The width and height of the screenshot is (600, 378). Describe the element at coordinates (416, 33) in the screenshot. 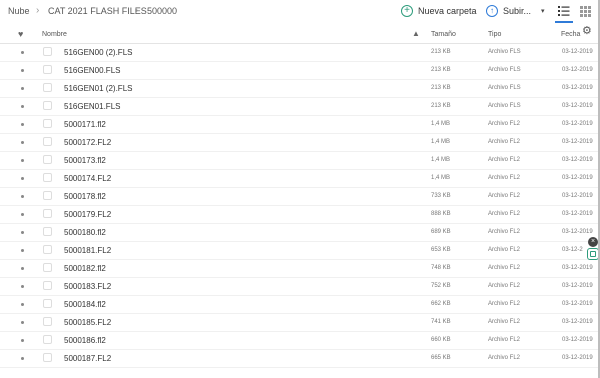

I see `sort-up-icon: ▲` at that location.